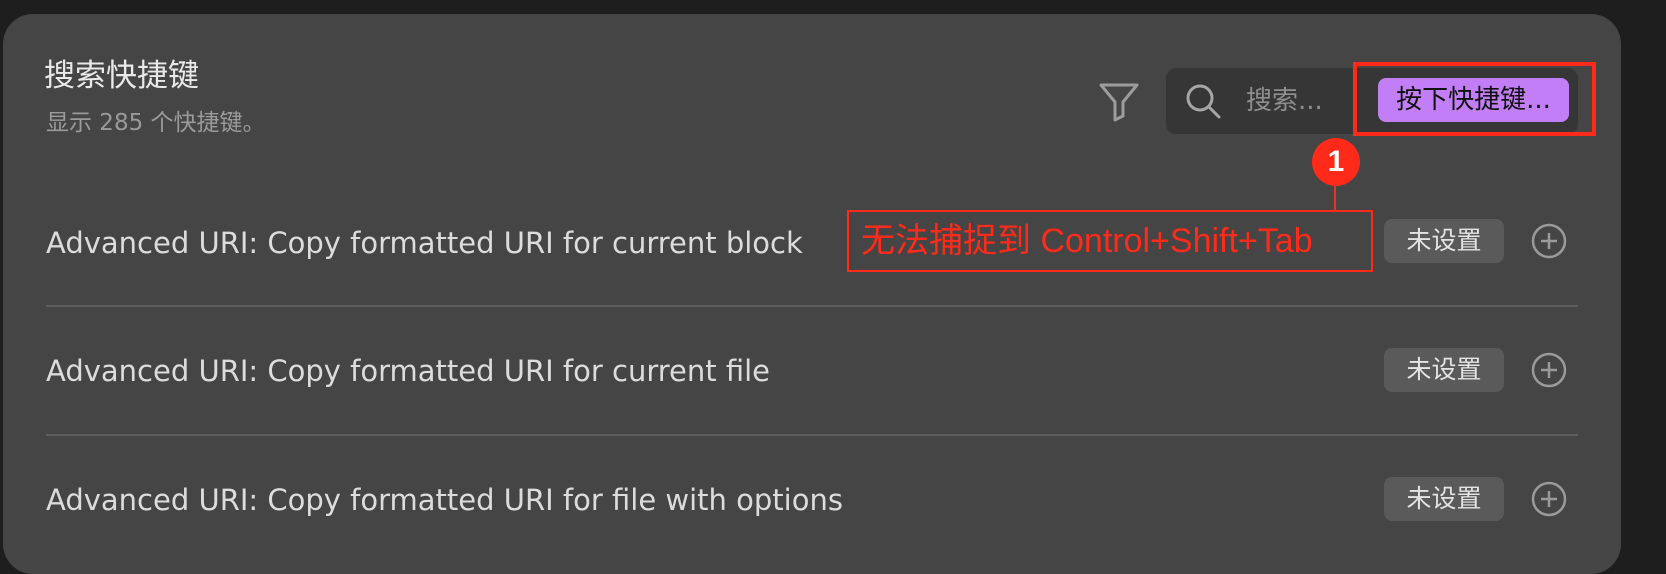 The width and height of the screenshot is (1666, 574). I want to click on search-input, so click(1301, 101).